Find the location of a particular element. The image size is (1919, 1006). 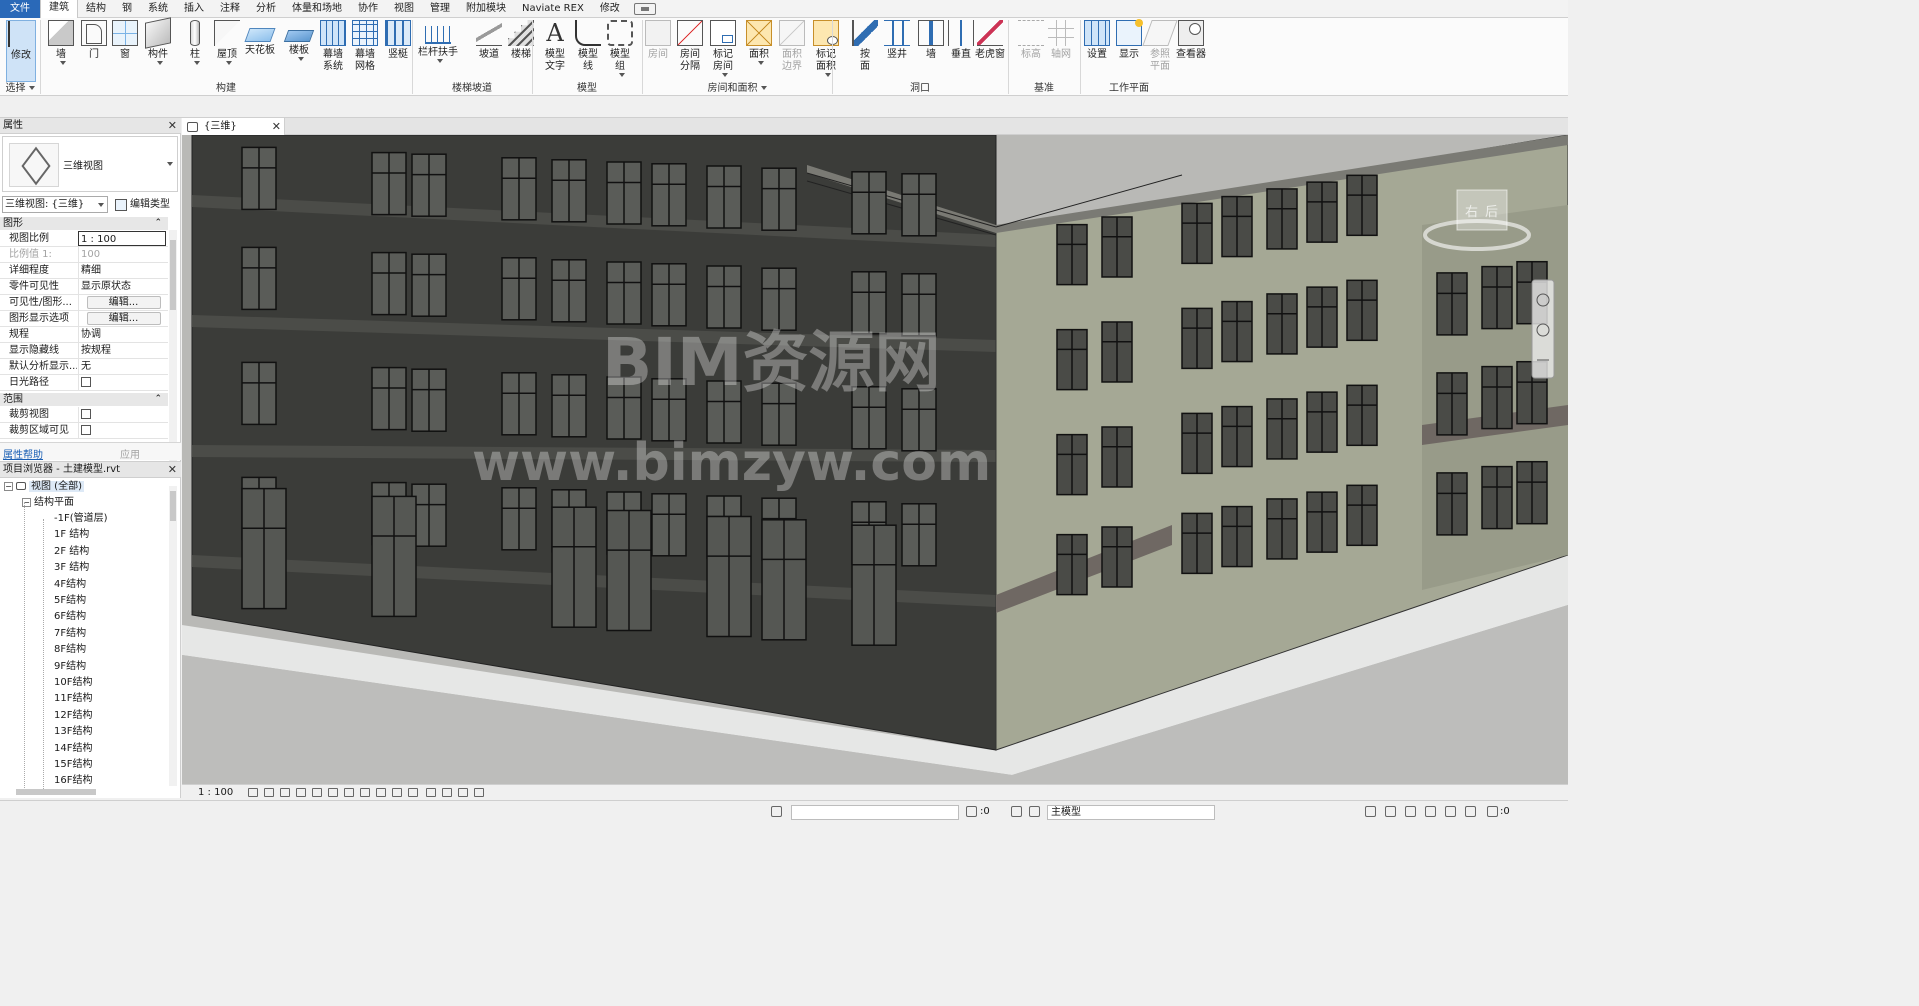

ribbon-tab-7: 分析 is located at coordinates (266, 9).